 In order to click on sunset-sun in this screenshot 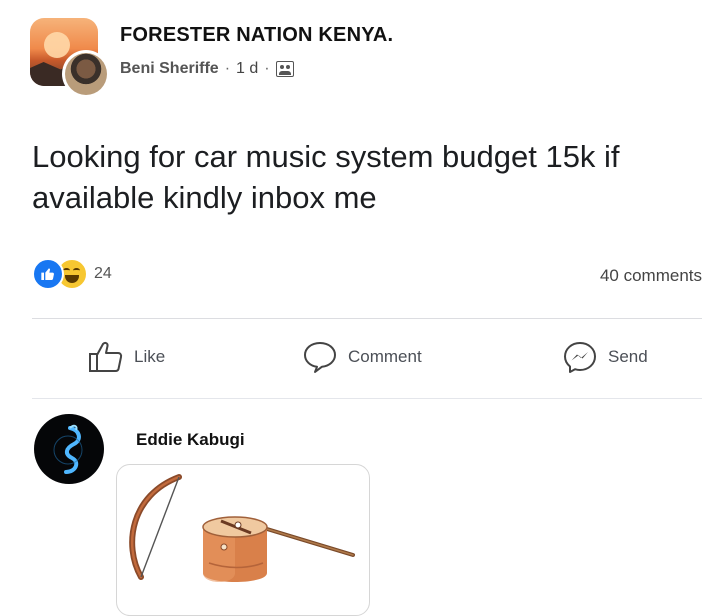, I will do `click(57, 45)`.